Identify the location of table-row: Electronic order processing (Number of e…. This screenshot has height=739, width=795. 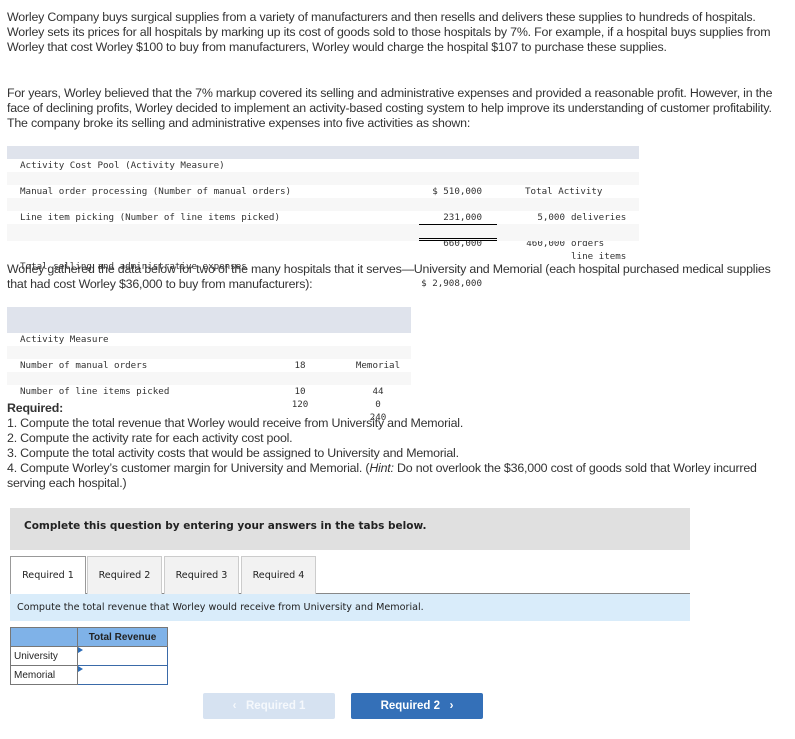
(323, 217).